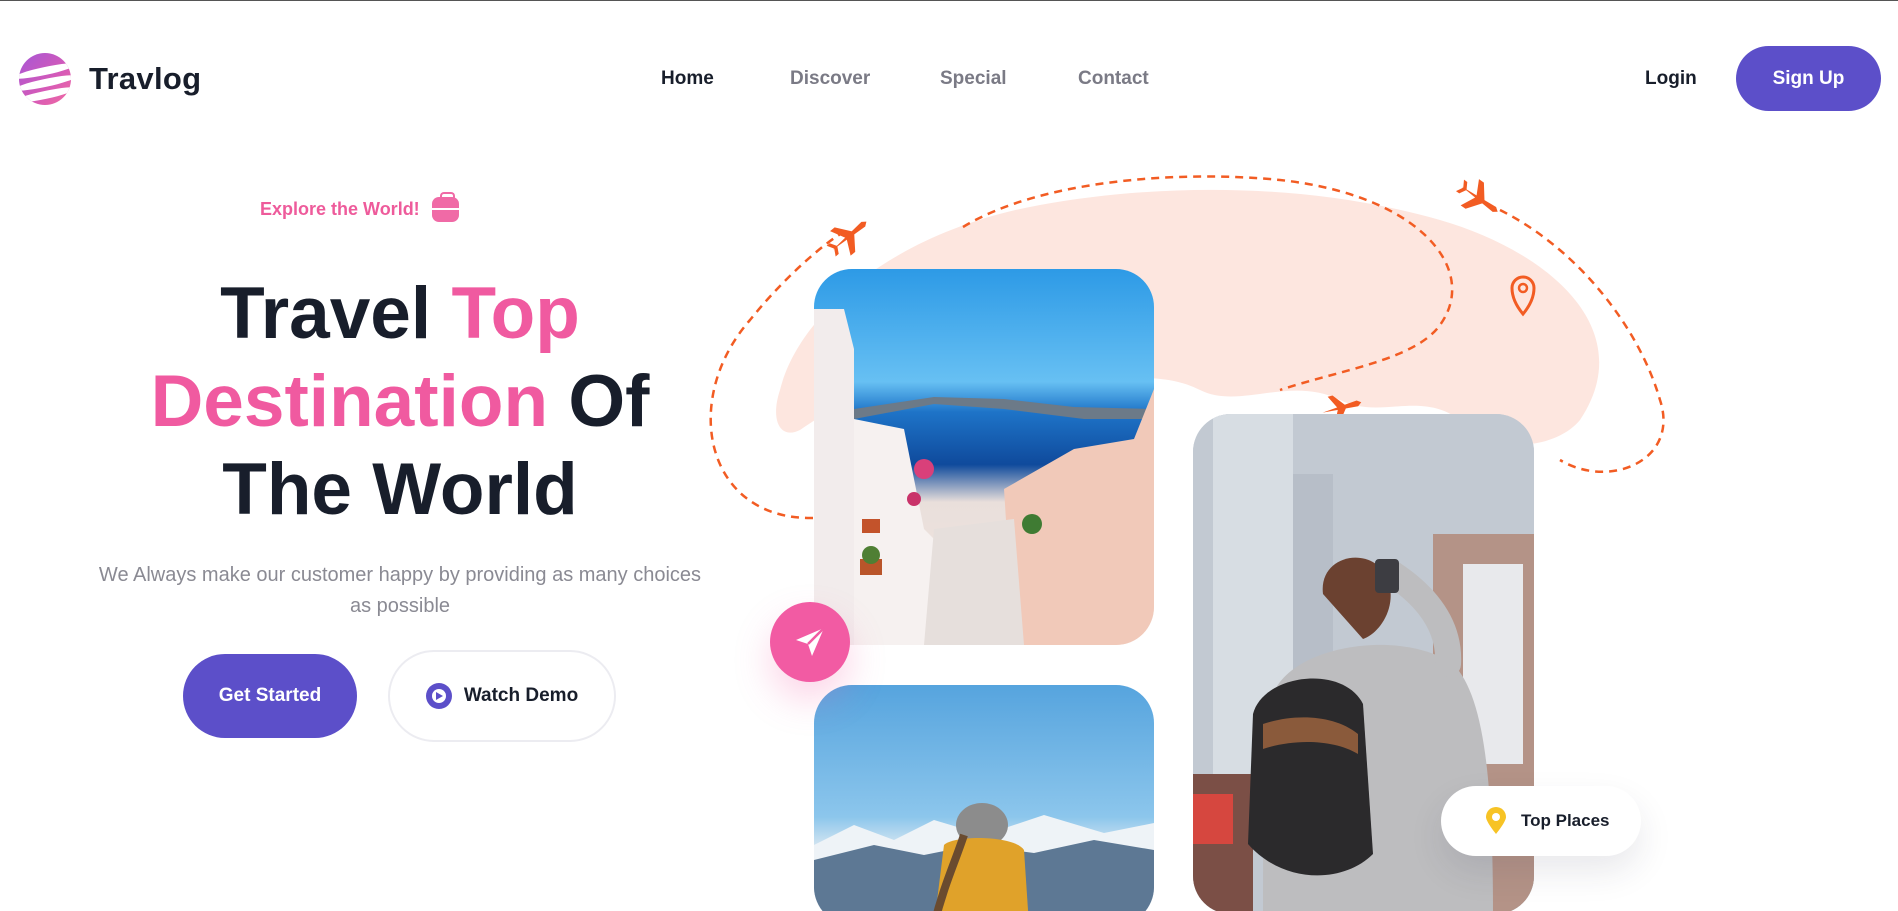 This screenshot has height=911, width=1898. I want to click on watch-demo-button: Watch Demo, so click(502, 696).